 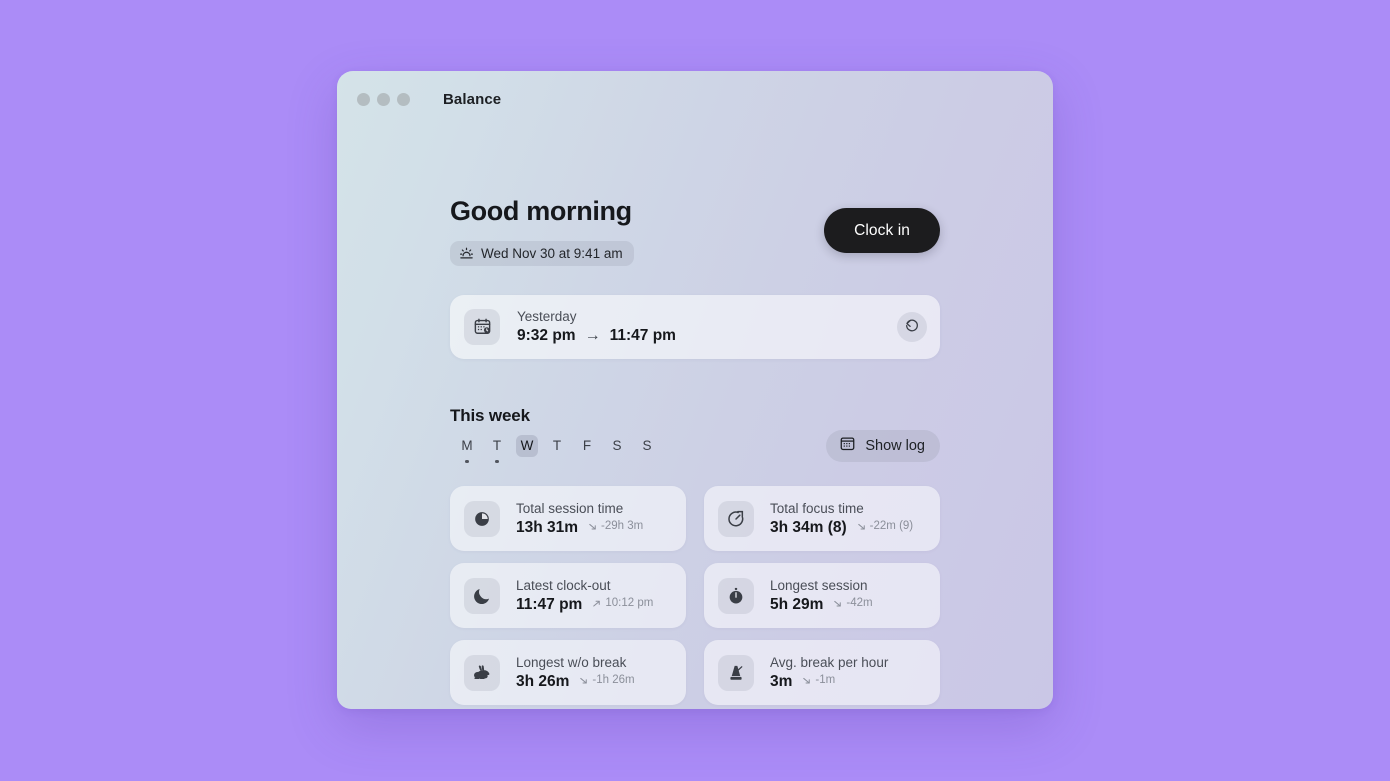 What do you see at coordinates (642, 335) in the screenshot?
I see `yesterday-end-time: 11:47 pm` at bounding box center [642, 335].